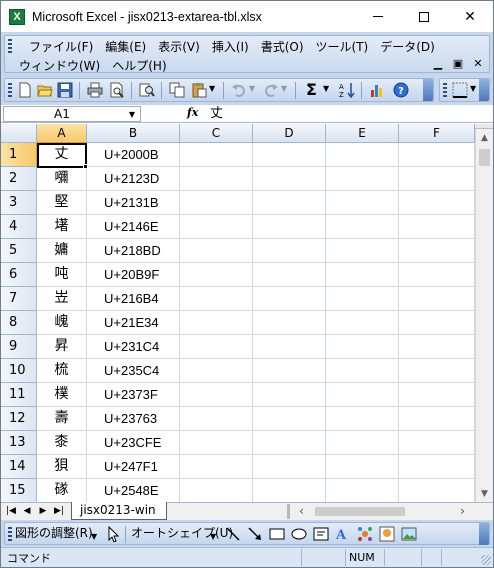 The height and width of the screenshot is (568, 494). Describe the element at coordinates (343, 534) in the screenshot. I see `wordart-icon: A` at that location.